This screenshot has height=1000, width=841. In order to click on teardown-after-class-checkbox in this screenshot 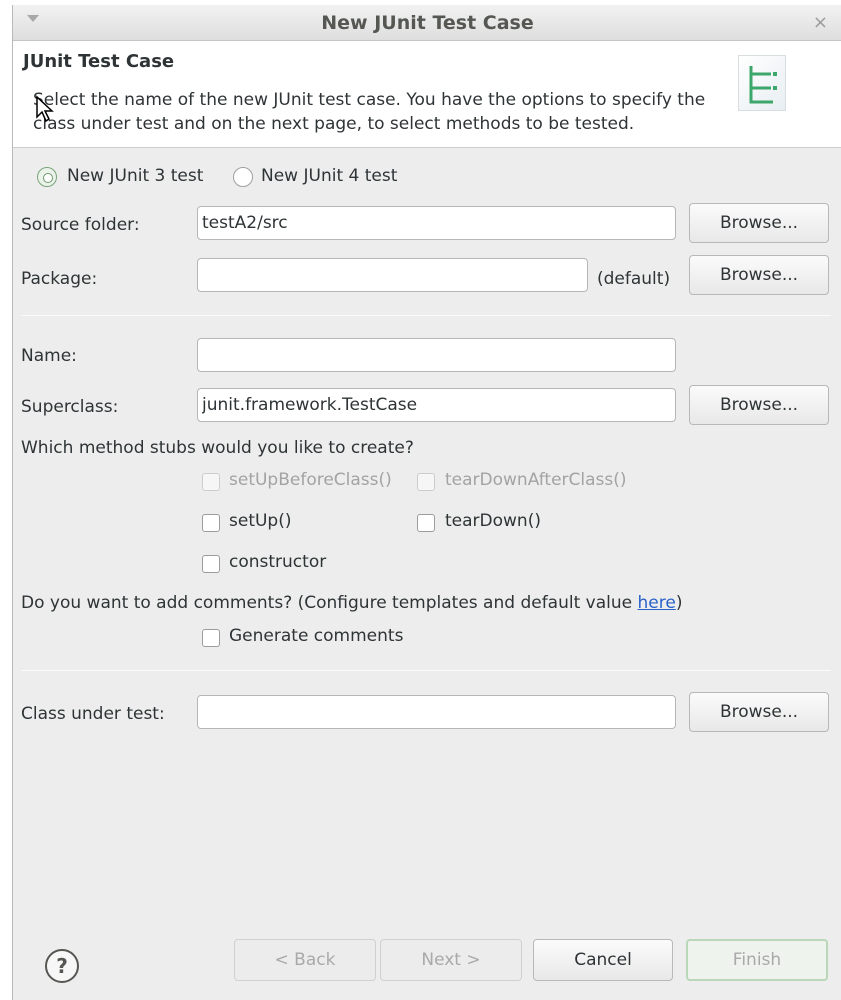, I will do `click(426, 482)`.